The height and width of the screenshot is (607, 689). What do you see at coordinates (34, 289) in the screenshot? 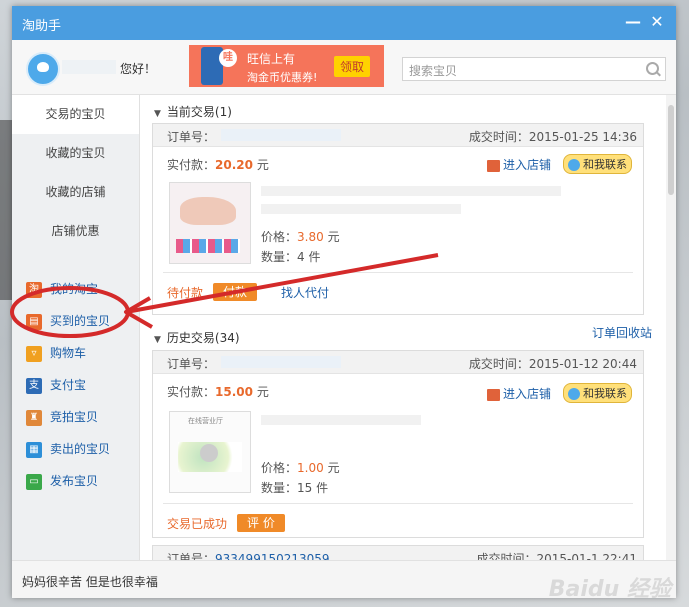
I see `taobao-icon: 淘` at bounding box center [34, 289].